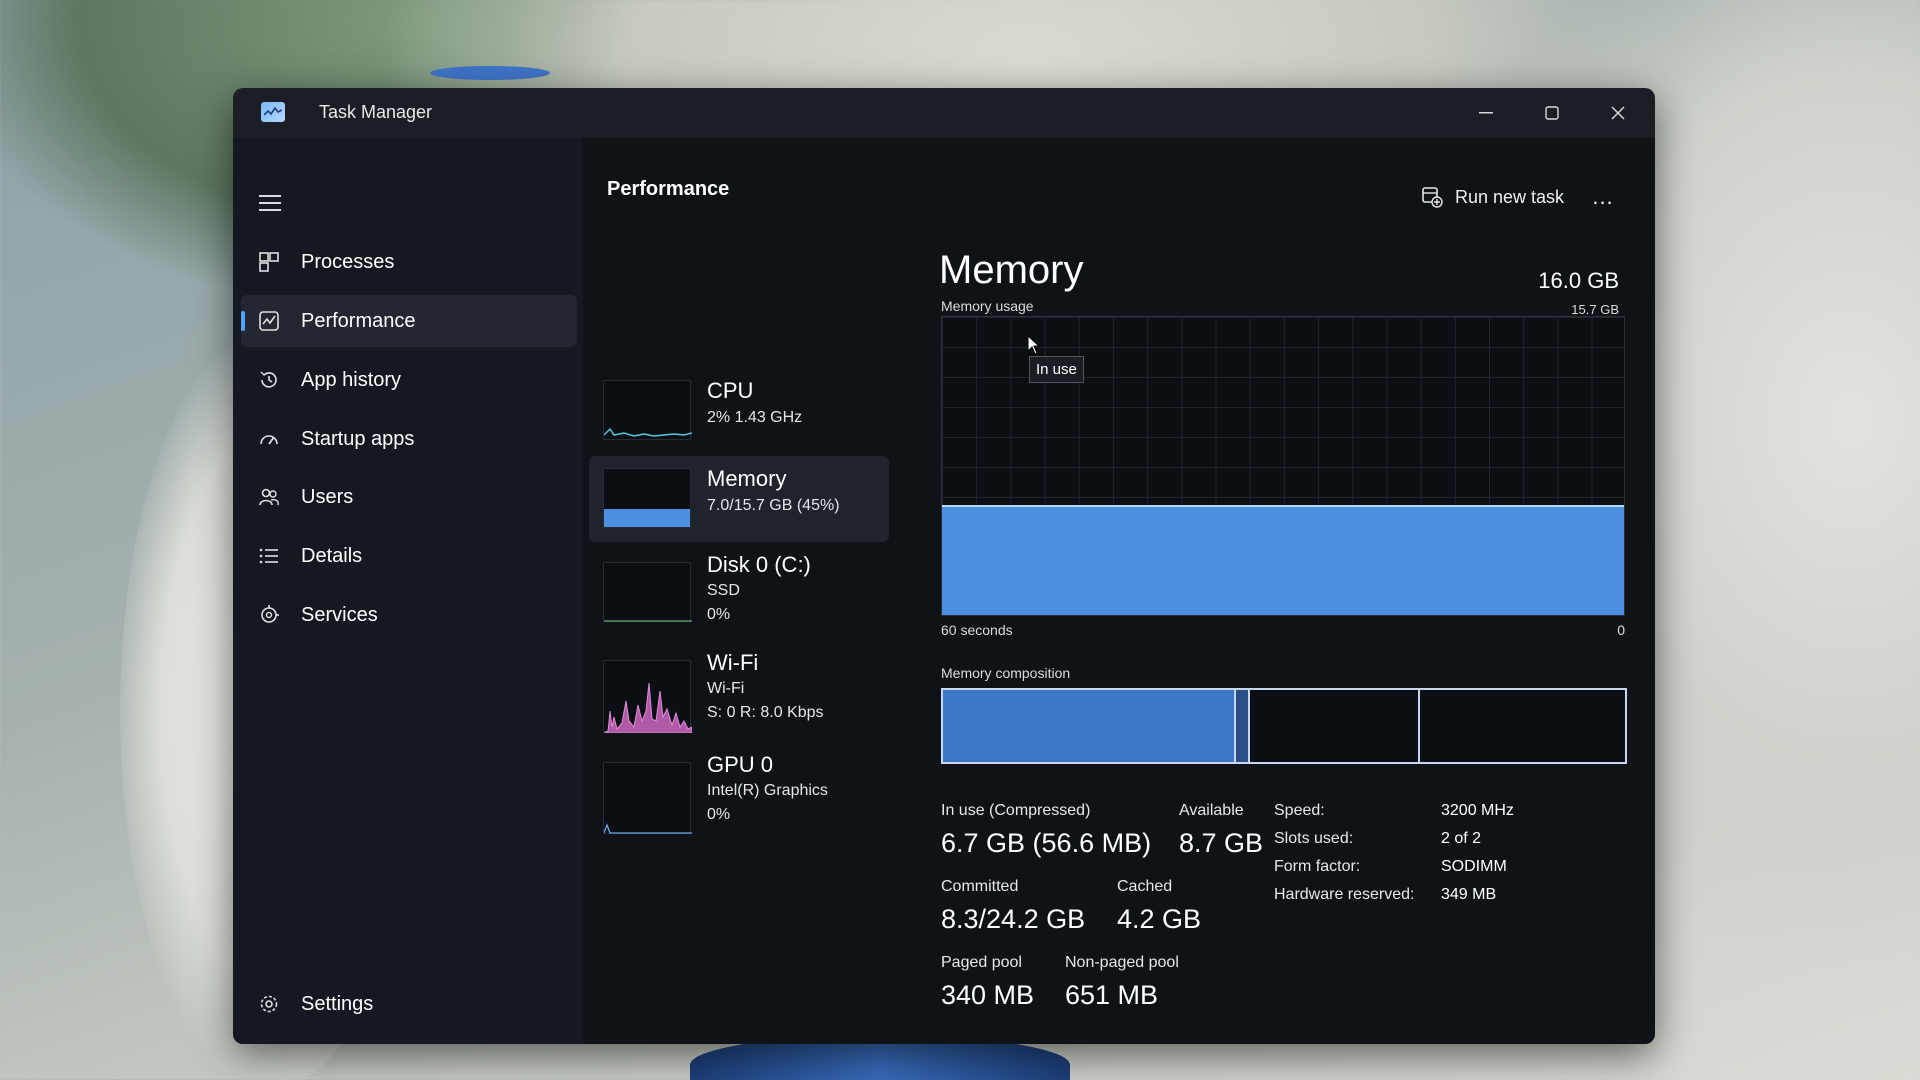 This screenshot has width=1920, height=1080. I want to click on sidebar-item-users: Users, so click(409, 497).